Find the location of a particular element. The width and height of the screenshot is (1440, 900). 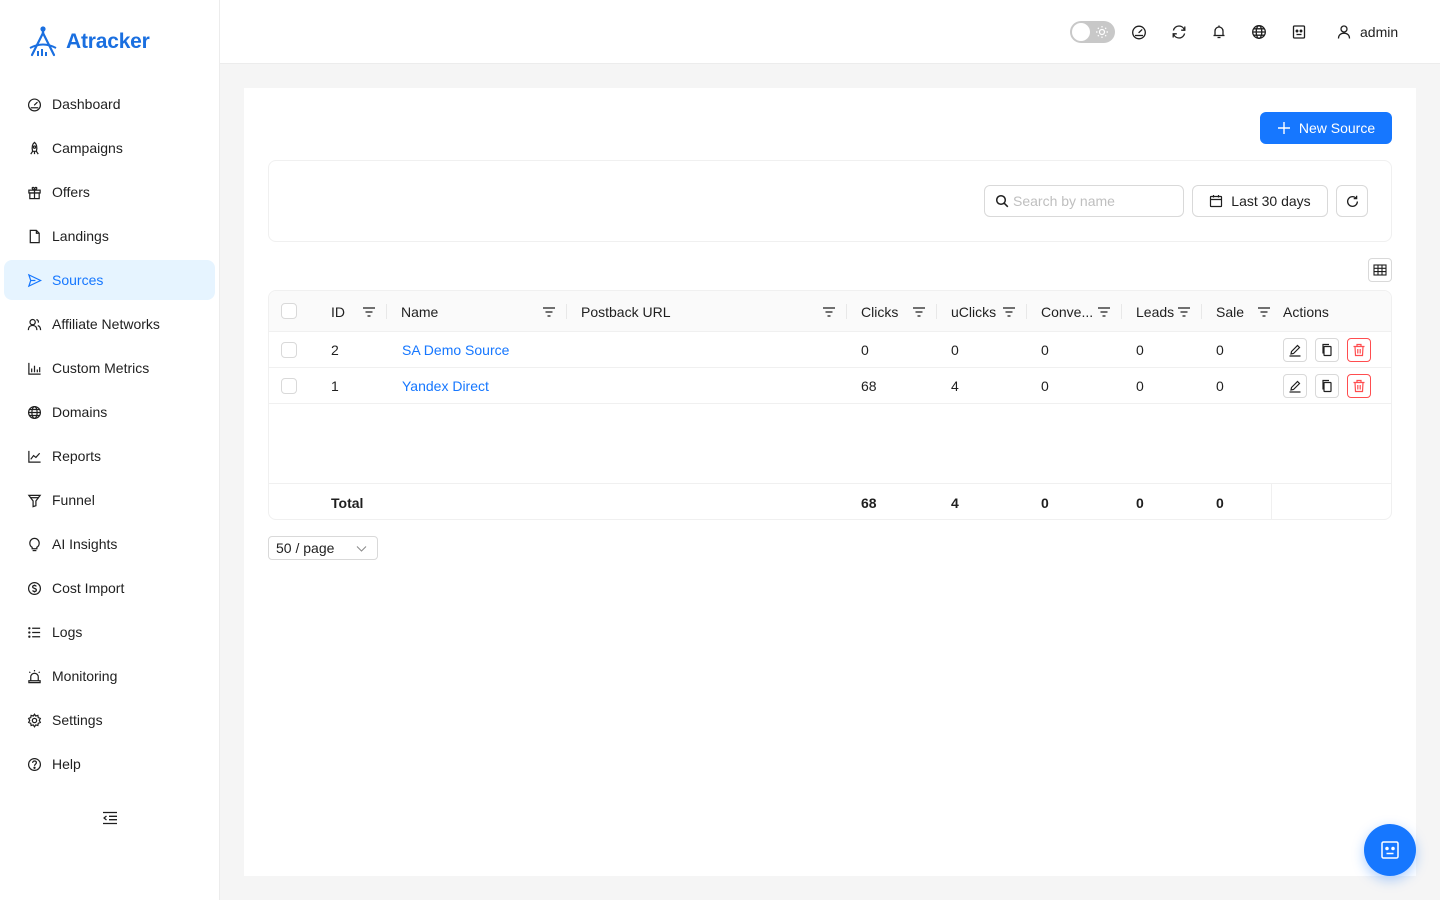

cell-leads: 0 is located at coordinates (1140, 386).